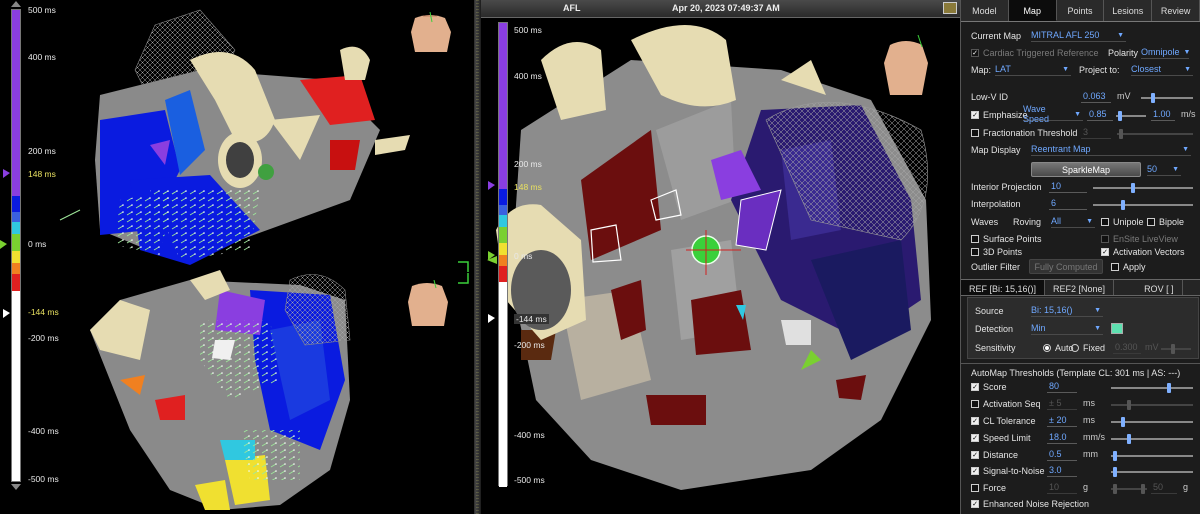  Describe the element at coordinates (1003, 421) in the screenshot. I see `cl-tolerance-row: ✓ CL Tolerance` at that location.